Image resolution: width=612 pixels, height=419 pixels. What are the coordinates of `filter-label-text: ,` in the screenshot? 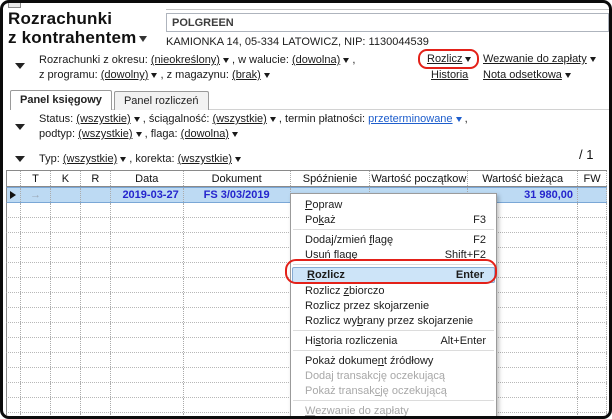 It's located at (352, 60).